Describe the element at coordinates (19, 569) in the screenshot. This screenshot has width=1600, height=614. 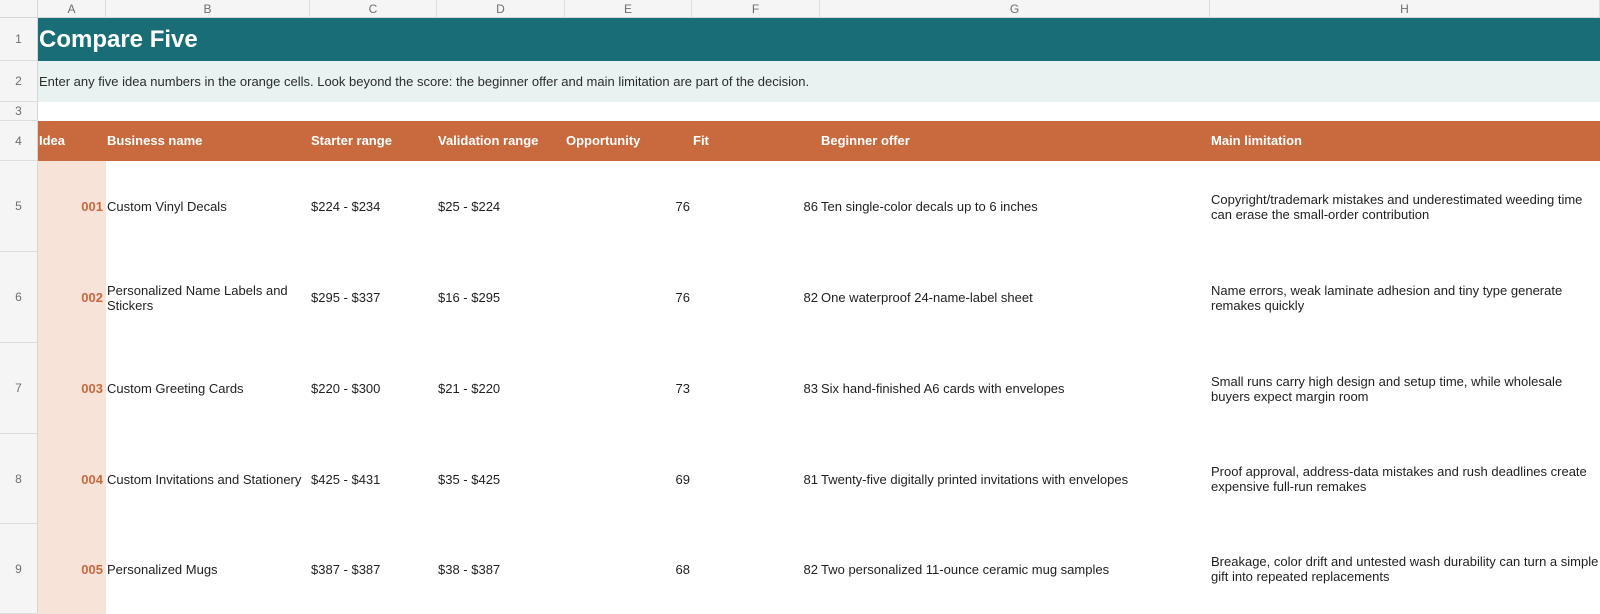
I see `row-header-9: 9` at that location.